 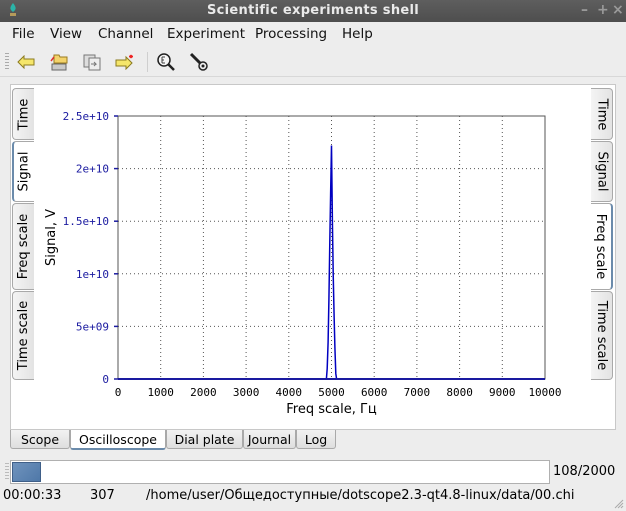 I want to click on y-tick-label: 0, so click(x=105, y=379).